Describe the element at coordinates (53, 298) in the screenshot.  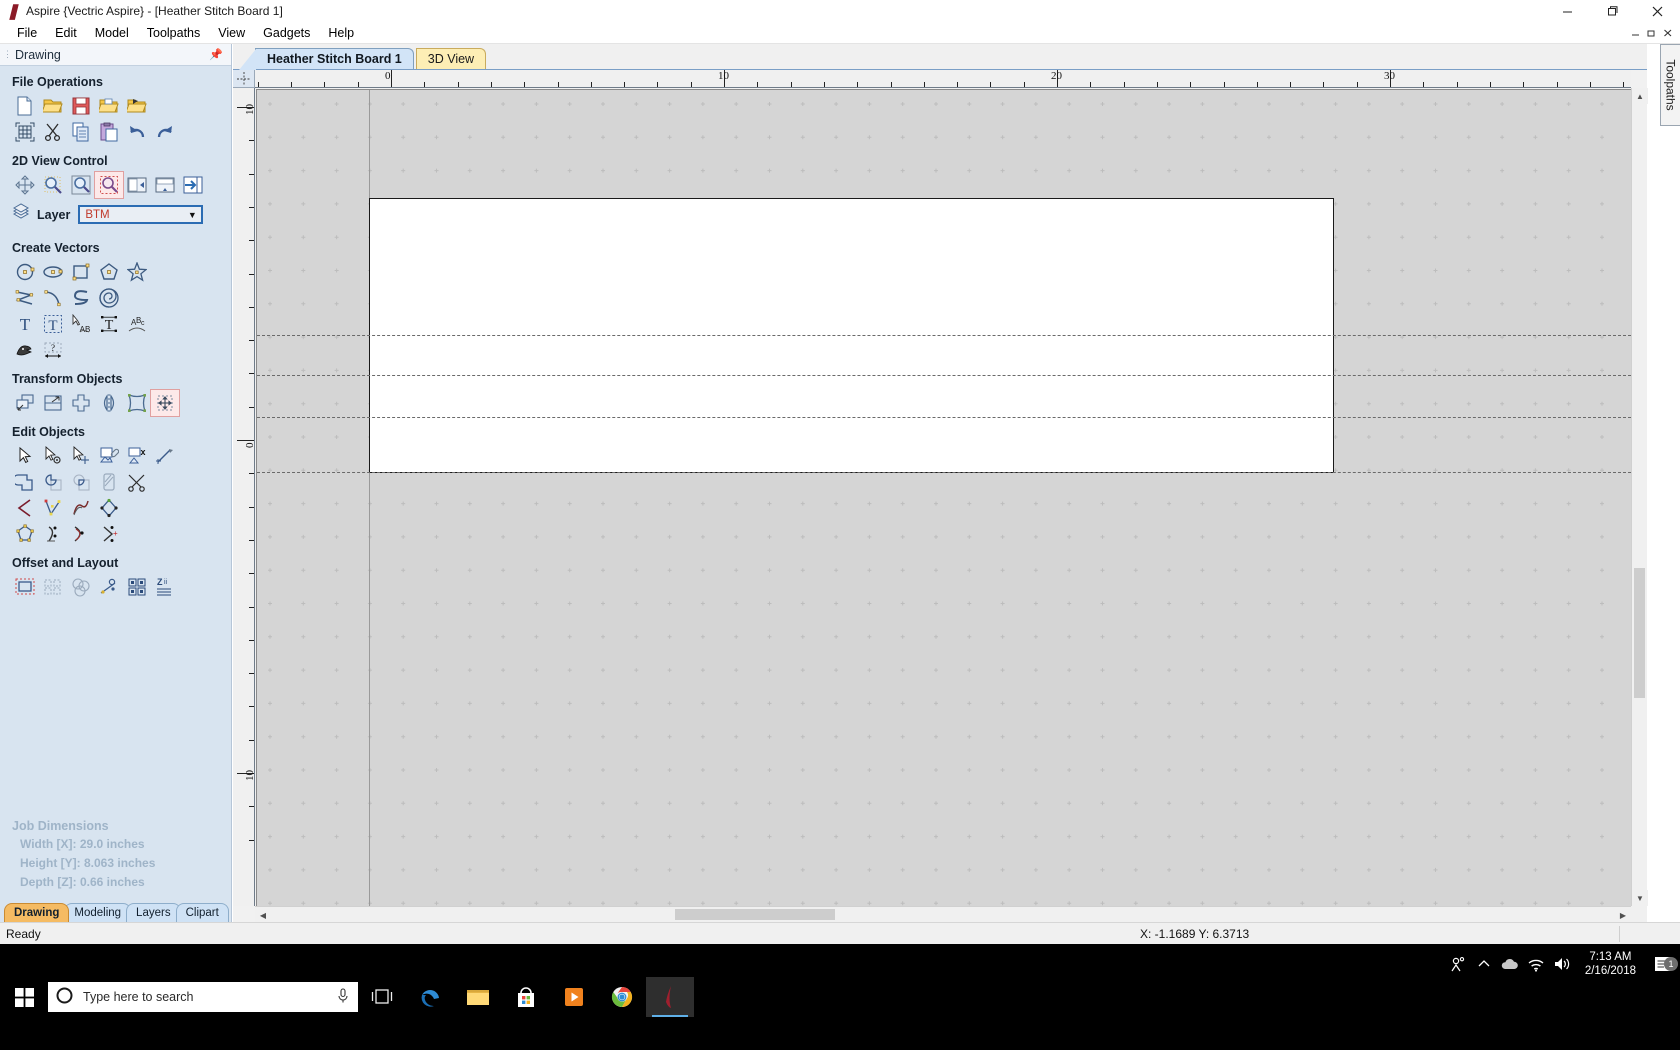
I see `draw-arc-icon` at that location.